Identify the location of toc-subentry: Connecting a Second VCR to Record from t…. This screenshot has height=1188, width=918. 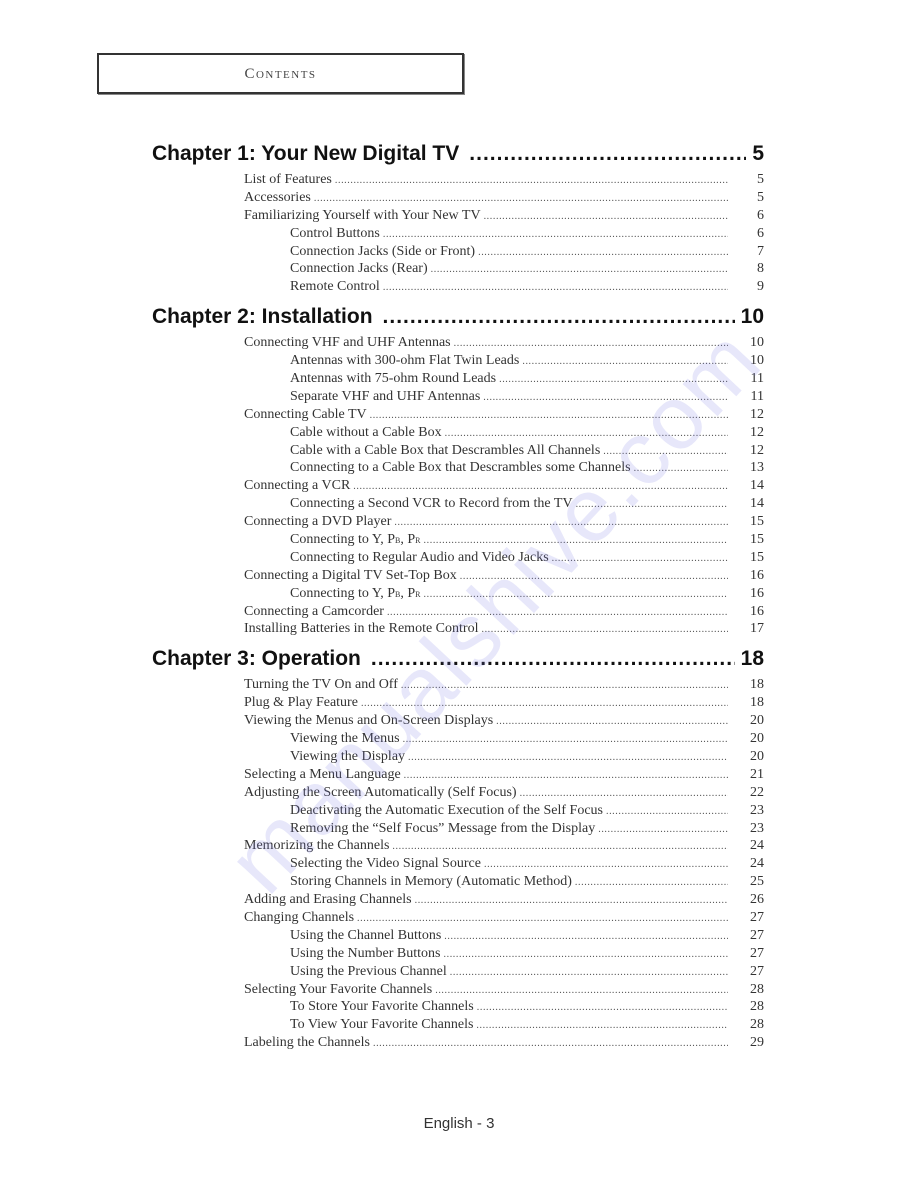
(458, 505).